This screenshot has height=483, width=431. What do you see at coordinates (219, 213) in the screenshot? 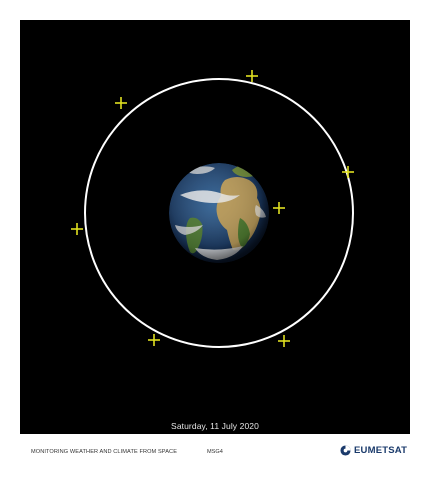
I see `earth-globe` at bounding box center [219, 213].